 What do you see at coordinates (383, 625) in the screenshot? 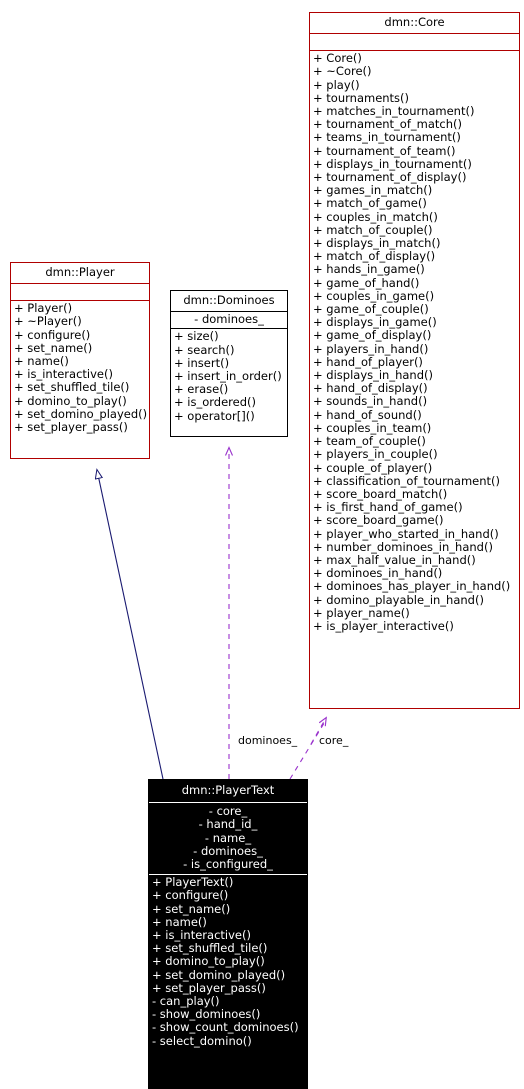
I see `class-member: + is_player_interactive()` at bounding box center [383, 625].